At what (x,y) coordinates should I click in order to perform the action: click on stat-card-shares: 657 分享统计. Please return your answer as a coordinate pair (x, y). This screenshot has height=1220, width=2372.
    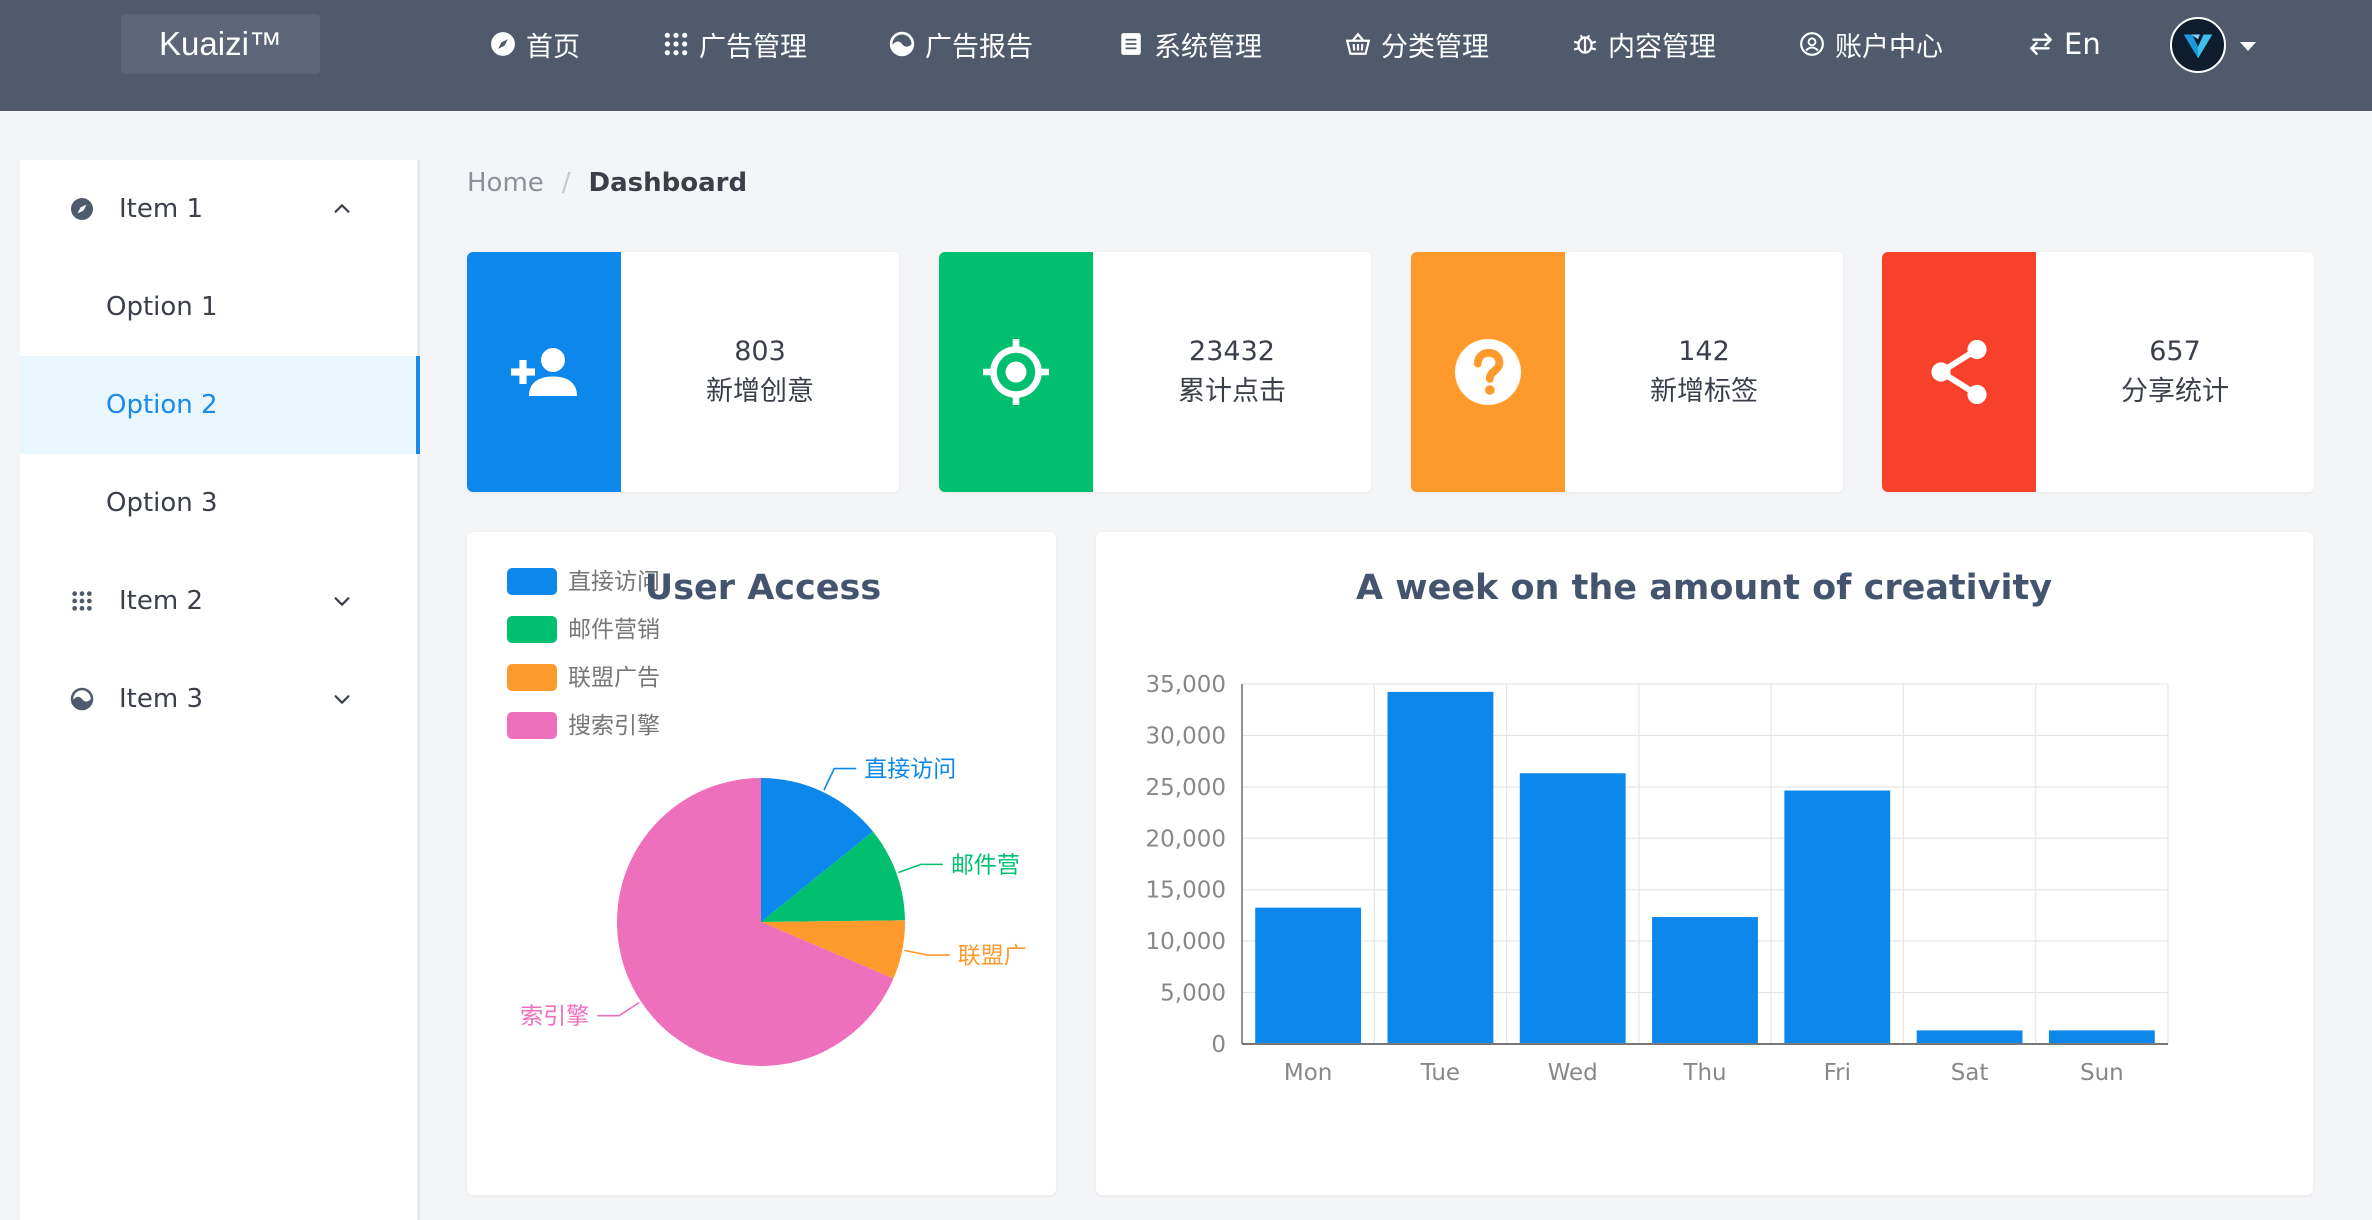
    Looking at the image, I should click on (2098, 372).